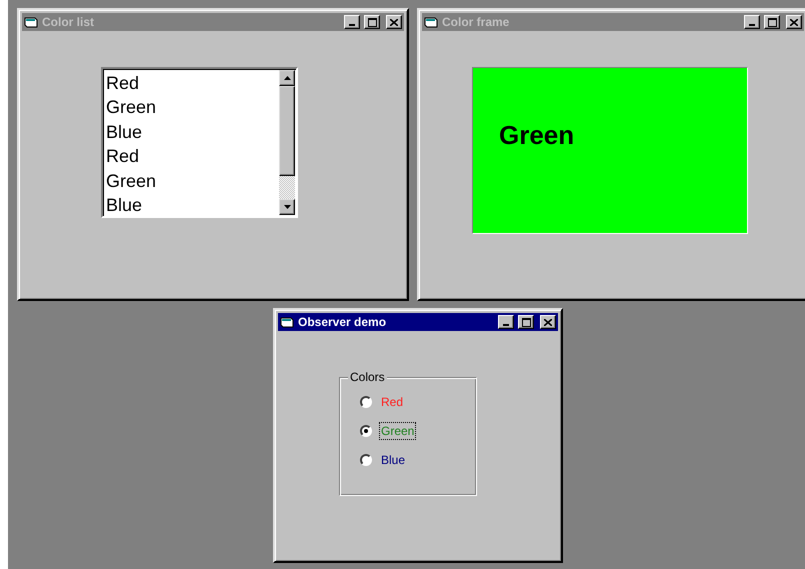 This screenshot has height=569, width=805. I want to click on window-title: Observer demo, so click(343, 322).